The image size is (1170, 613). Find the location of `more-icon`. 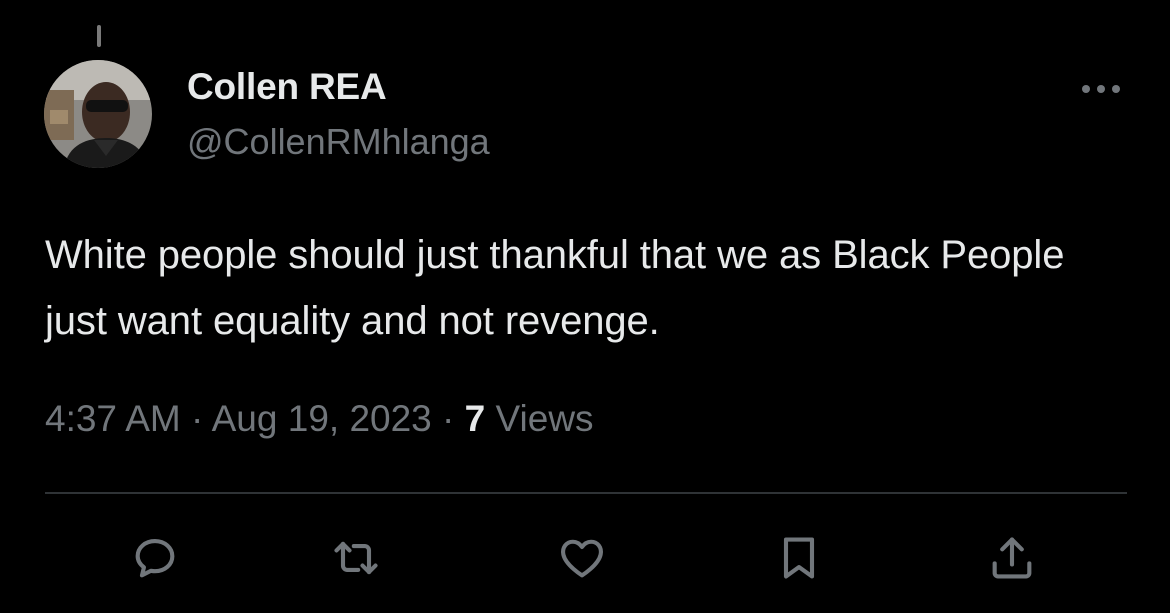

more-icon is located at coordinates (1101, 89).